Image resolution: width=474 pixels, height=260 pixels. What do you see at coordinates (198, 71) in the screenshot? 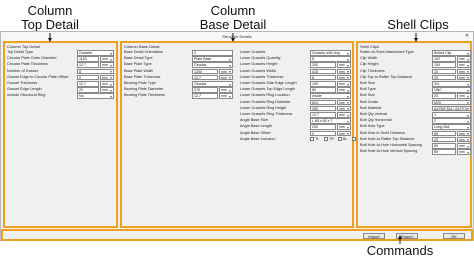
I see `field-value: 1200` at bounding box center [198, 71].